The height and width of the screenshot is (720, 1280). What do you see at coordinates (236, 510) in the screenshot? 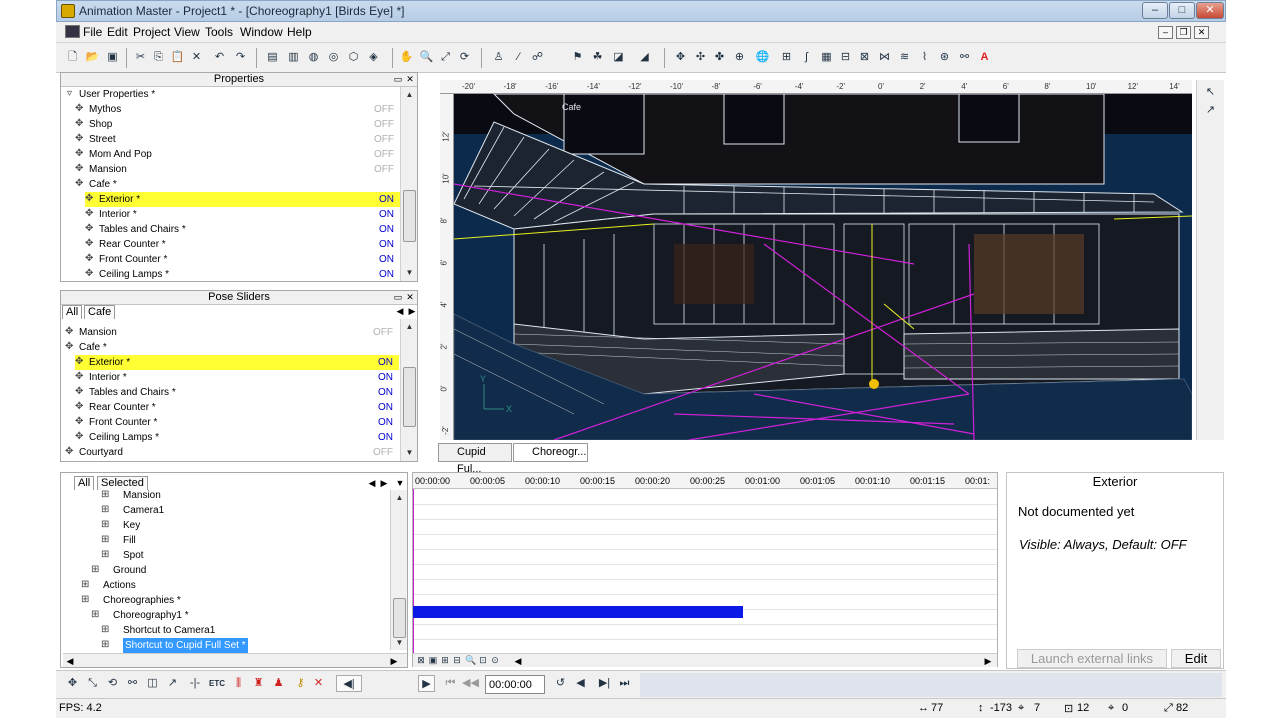
I see `tree-item: ⊞ Camera1` at bounding box center [236, 510].